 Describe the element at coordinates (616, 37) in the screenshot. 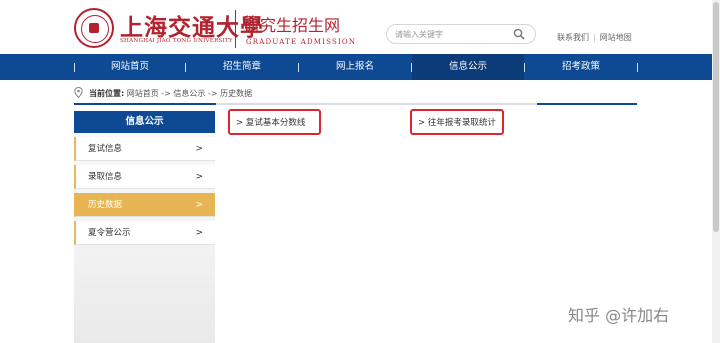

I see `sitemap-link: 网站地图` at that location.